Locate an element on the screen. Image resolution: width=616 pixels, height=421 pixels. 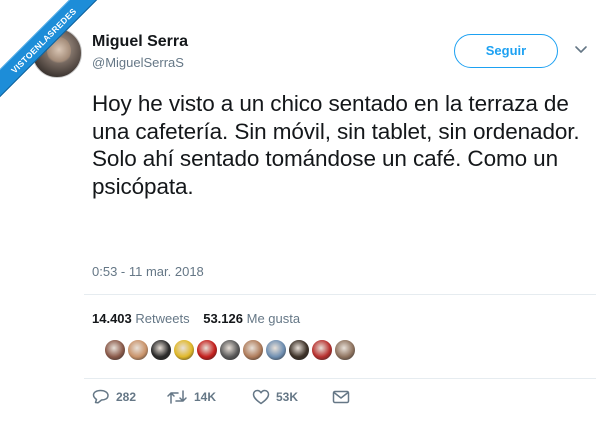
reply-count: 282 is located at coordinates (126, 397).